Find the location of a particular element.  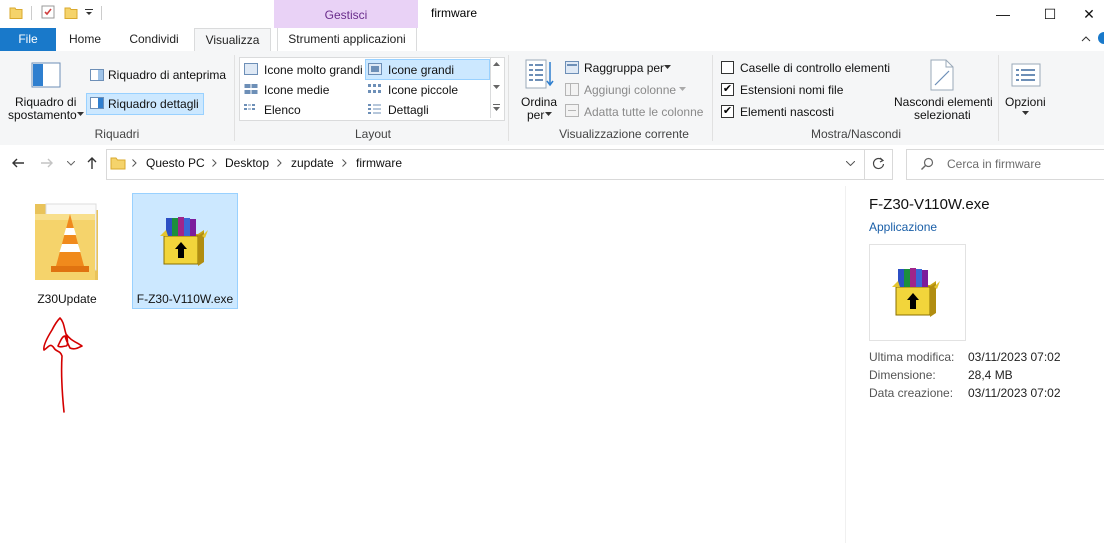

scroll-up-icon is located at coordinates (496, 64).